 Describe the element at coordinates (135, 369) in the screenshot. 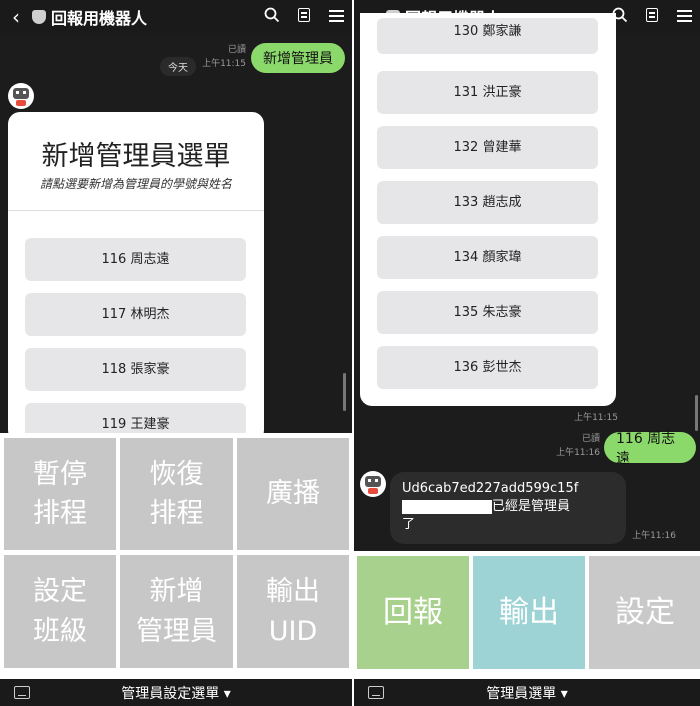

I see `option-button: 118 張家豪` at that location.